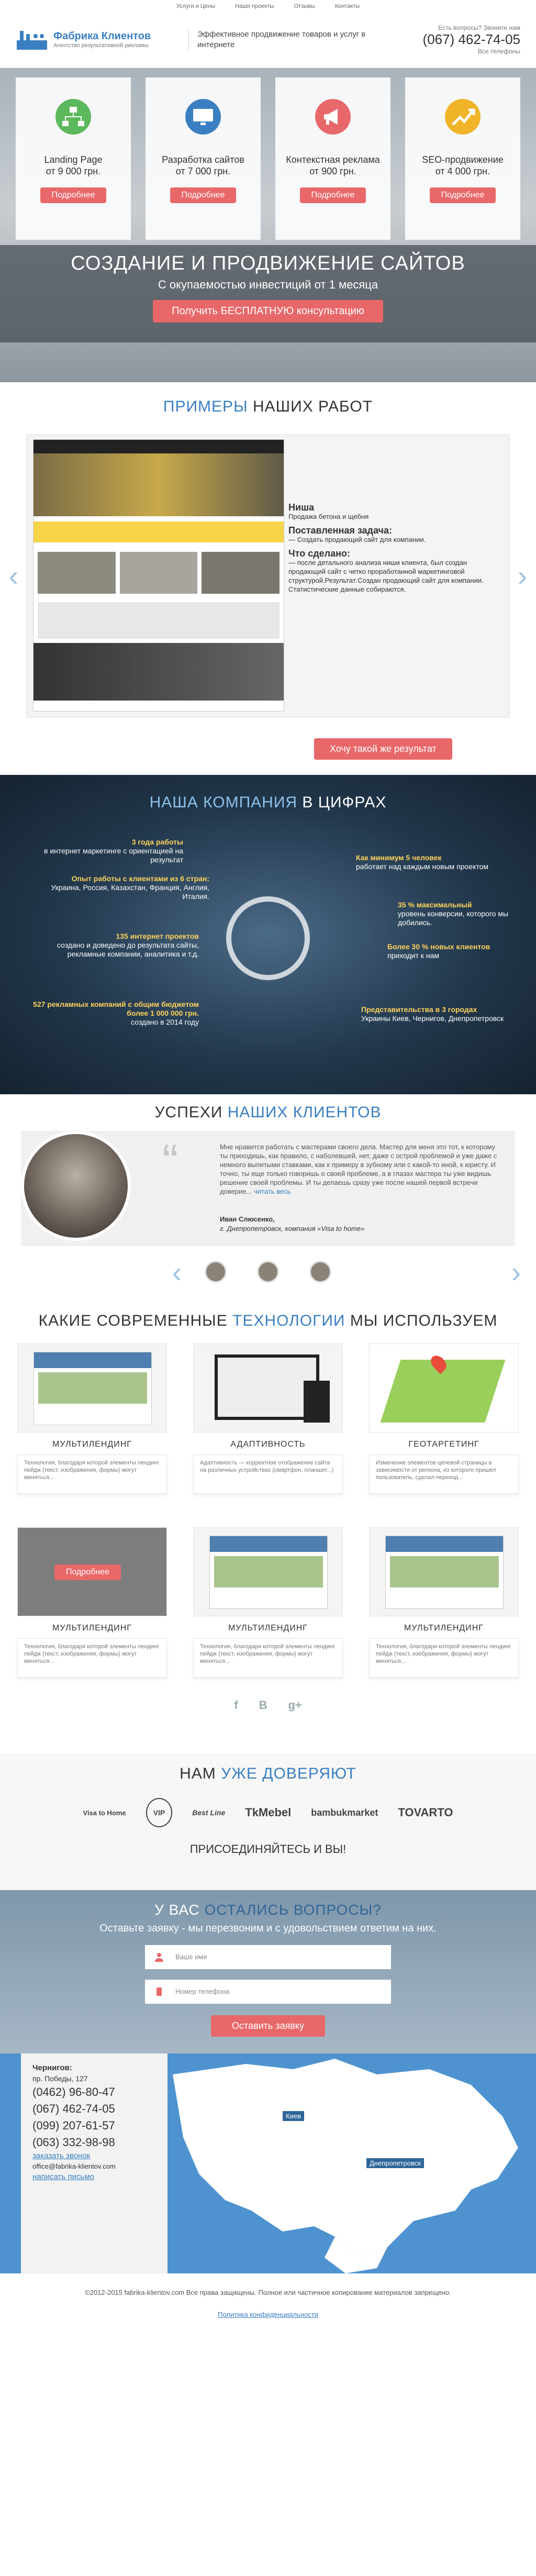 The height and width of the screenshot is (2576, 536). I want to click on contact-phone: (099) 207-61-57, so click(94, 2125).